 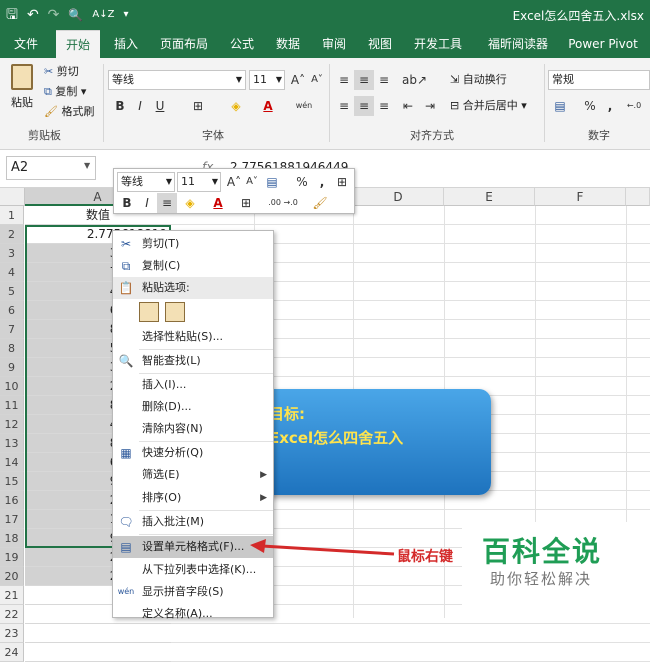 What do you see at coordinates (12, 652) in the screenshot?
I see `row-header: 24` at bounding box center [12, 652].